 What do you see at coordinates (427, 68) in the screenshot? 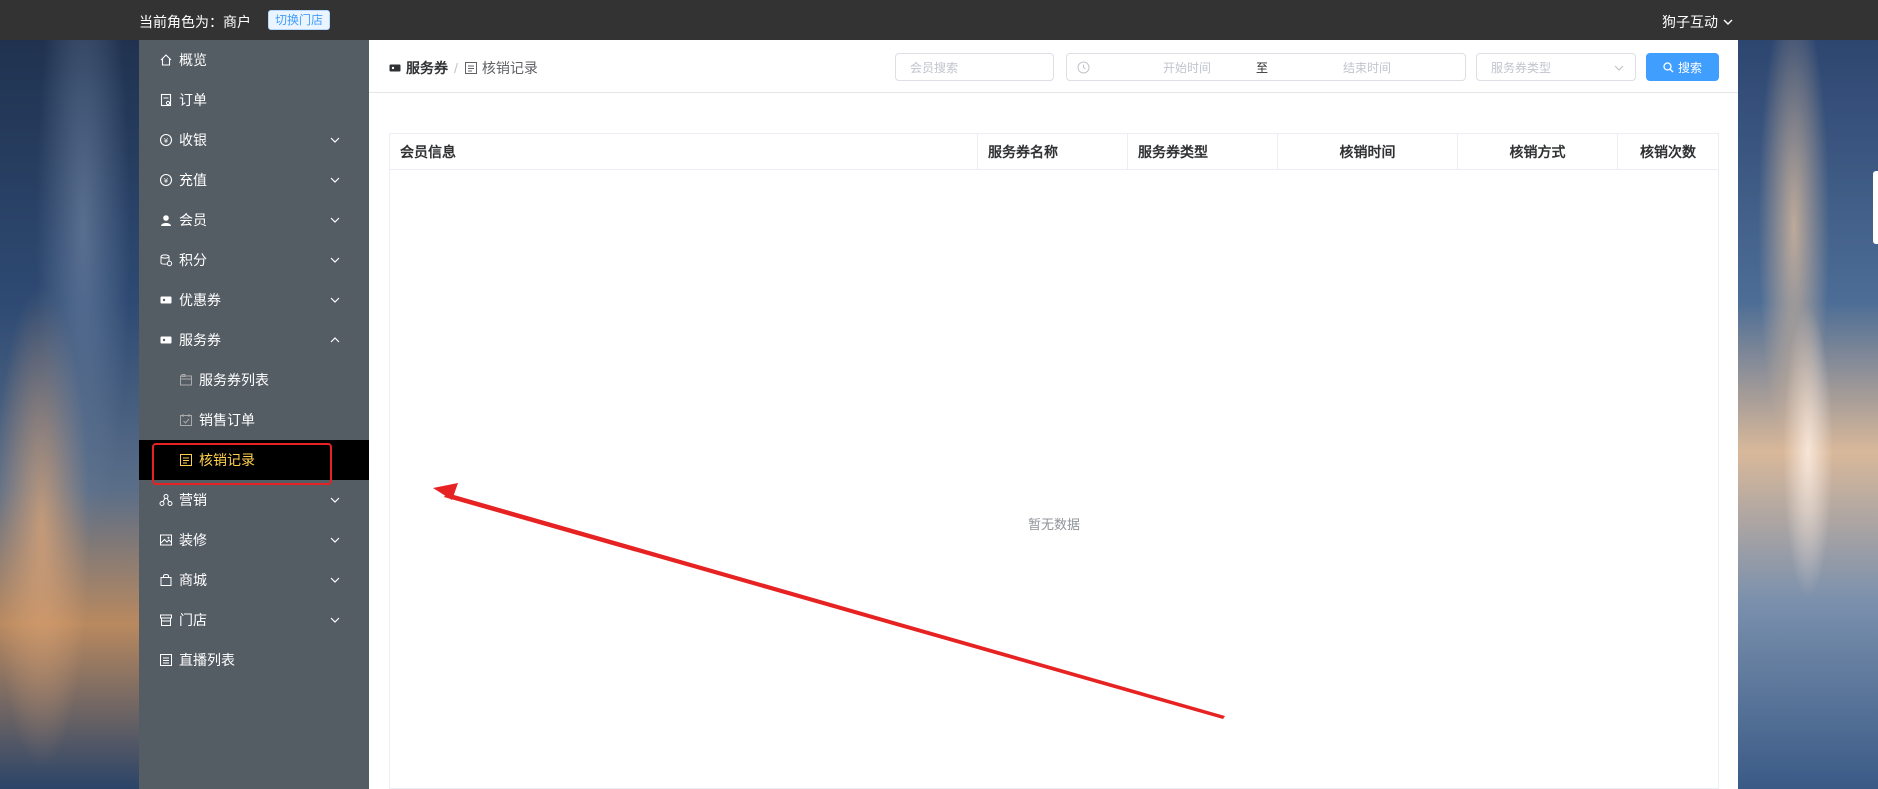
I see `breadcrumb-parent-label: 服务券` at bounding box center [427, 68].